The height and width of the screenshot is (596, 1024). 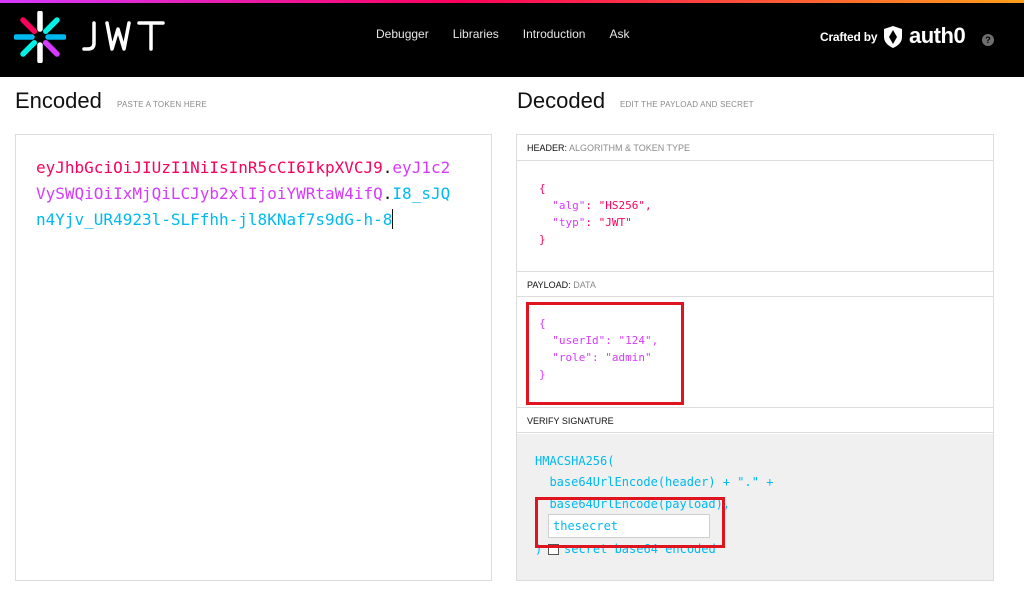 What do you see at coordinates (595, 214) in the screenshot?
I see `header-json-editor: { "alg": "HS256", "typ": "JWT"}` at bounding box center [595, 214].